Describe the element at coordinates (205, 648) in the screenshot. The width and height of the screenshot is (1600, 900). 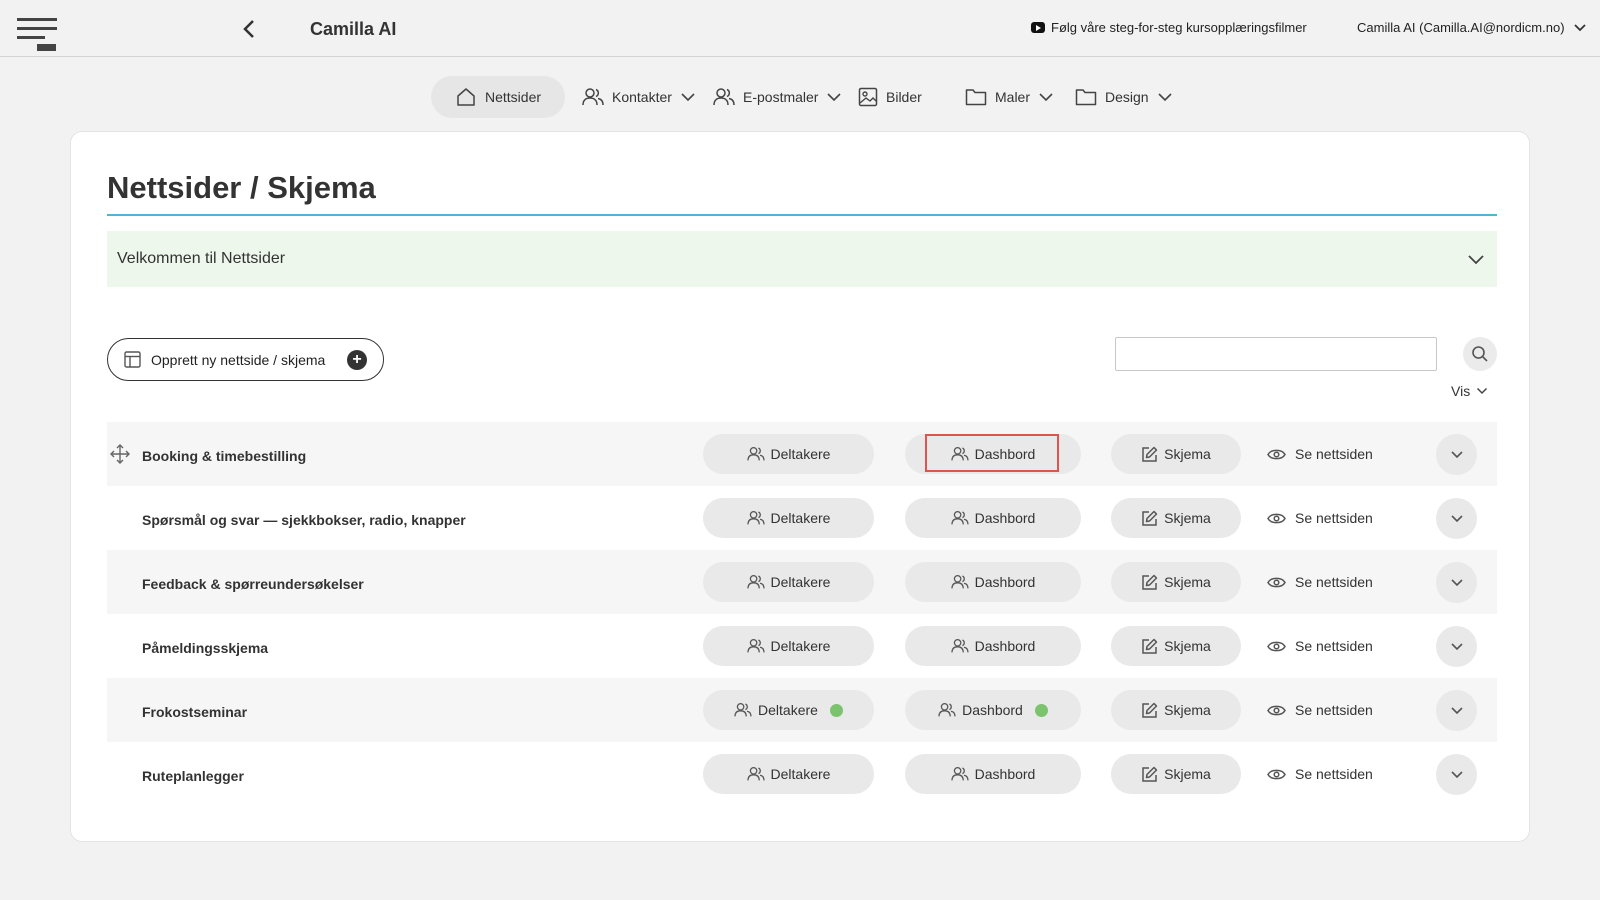
I see `row-title: Påmeldingsskjema` at that location.